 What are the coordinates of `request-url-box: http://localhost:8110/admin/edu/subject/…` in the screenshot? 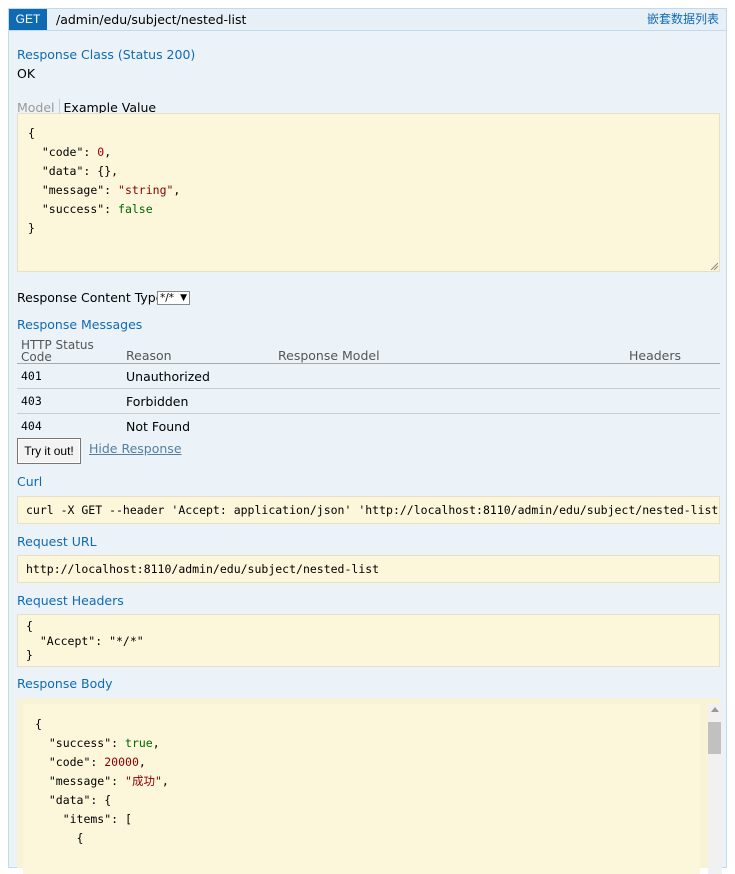 It's located at (368, 569).